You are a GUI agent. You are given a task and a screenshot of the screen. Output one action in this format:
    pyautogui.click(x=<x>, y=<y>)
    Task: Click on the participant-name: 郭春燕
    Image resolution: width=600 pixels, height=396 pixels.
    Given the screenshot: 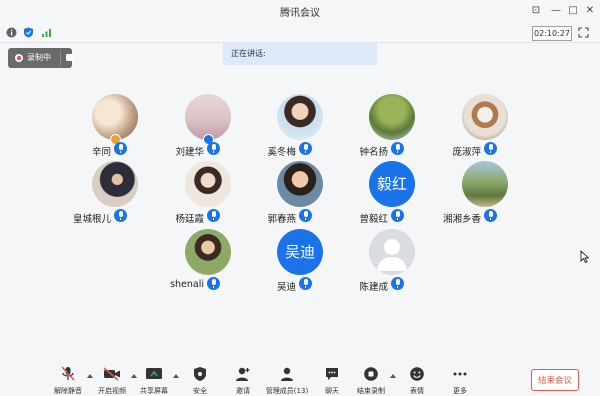 What is the action you would take?
    pyautogui.click(x=281, y=219)
    